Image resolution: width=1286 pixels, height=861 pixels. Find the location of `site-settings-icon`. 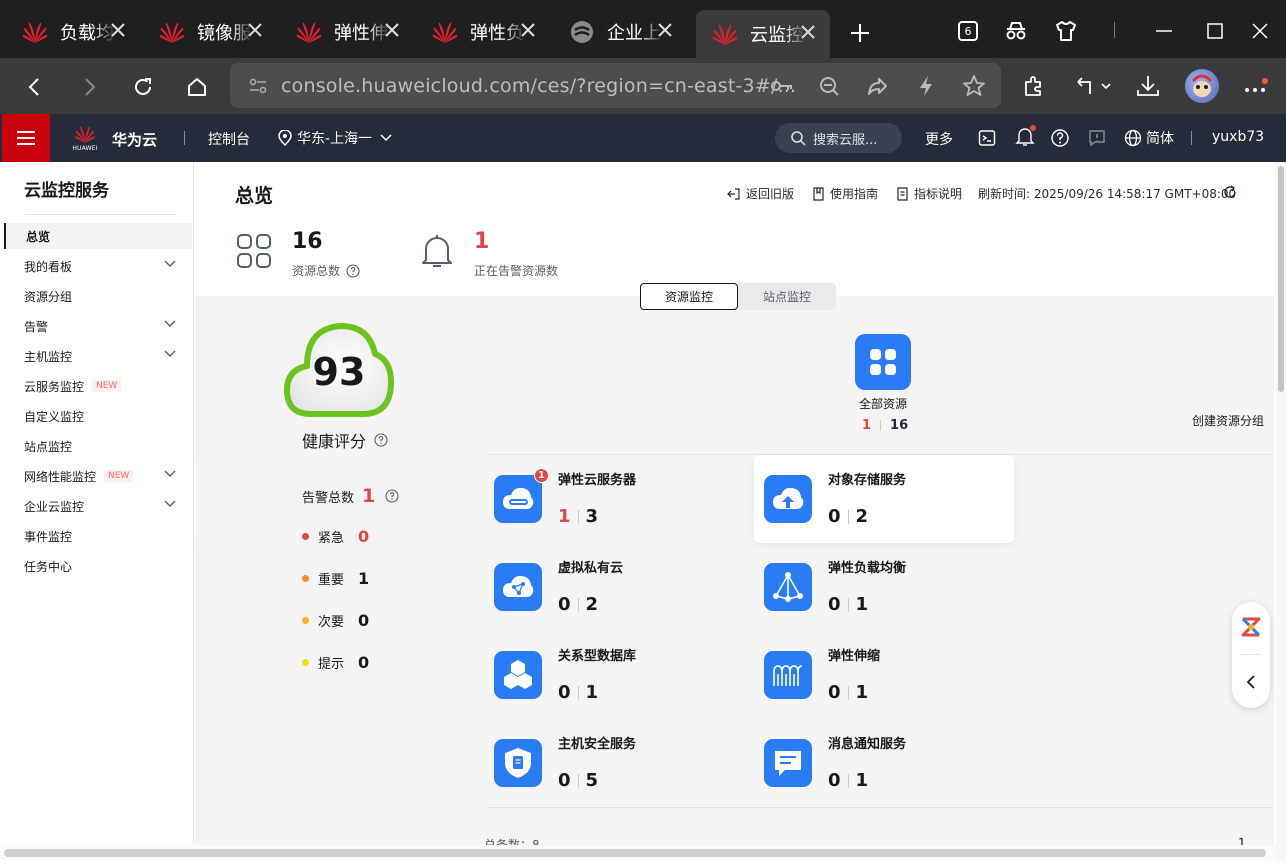

site-settings-icon is located at coordinates (258, 86).